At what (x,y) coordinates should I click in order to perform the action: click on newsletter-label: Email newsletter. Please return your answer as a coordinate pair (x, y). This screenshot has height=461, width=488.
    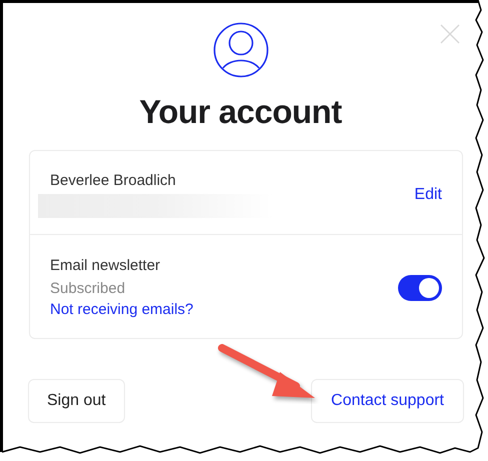
    Looking at the image, I should click on (106, 266).